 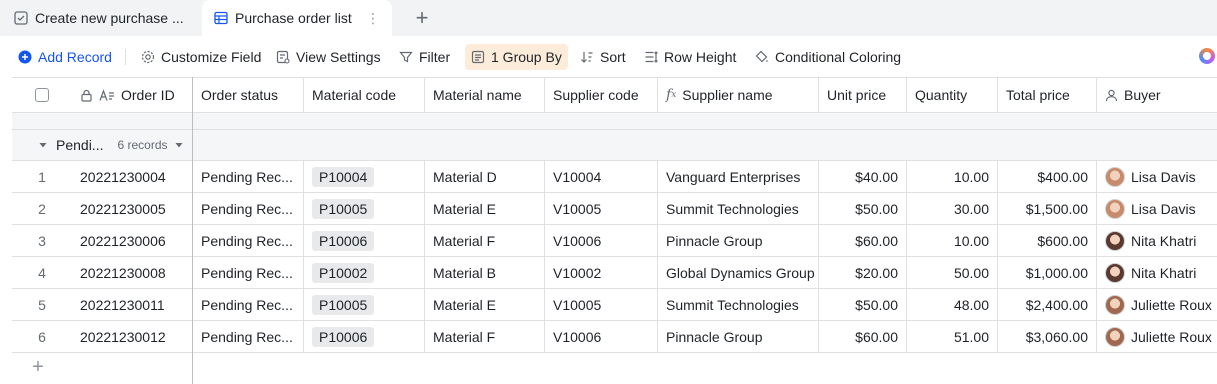 What do you see at coordinates (485, 95) in the screenshot?
I see `header-material-name: Material name` at bounding box center [485, 95].